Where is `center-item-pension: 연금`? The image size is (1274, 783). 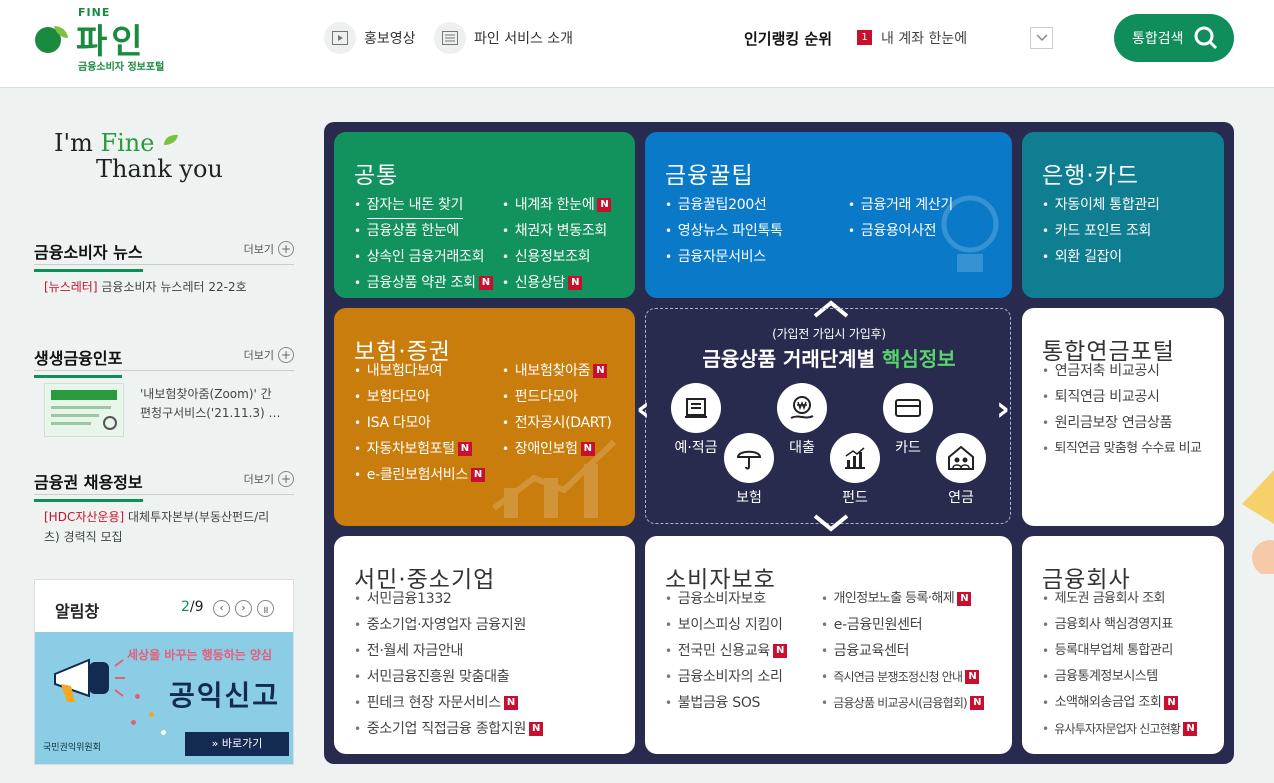 center-item-pension: 연금 is located at coordinates (961, 470).